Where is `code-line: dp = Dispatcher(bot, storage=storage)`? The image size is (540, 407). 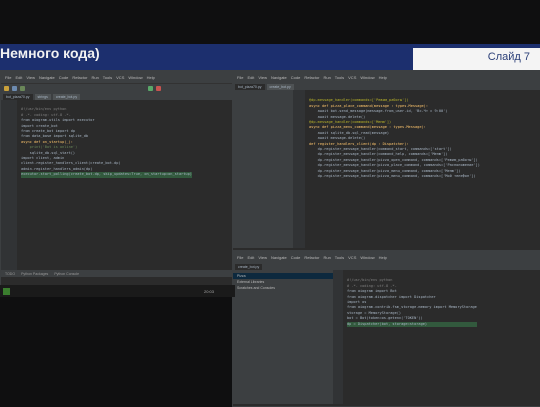
code-line: dp = Dispatcher(bot, storage=storage) is located at coordinates (412, 324).